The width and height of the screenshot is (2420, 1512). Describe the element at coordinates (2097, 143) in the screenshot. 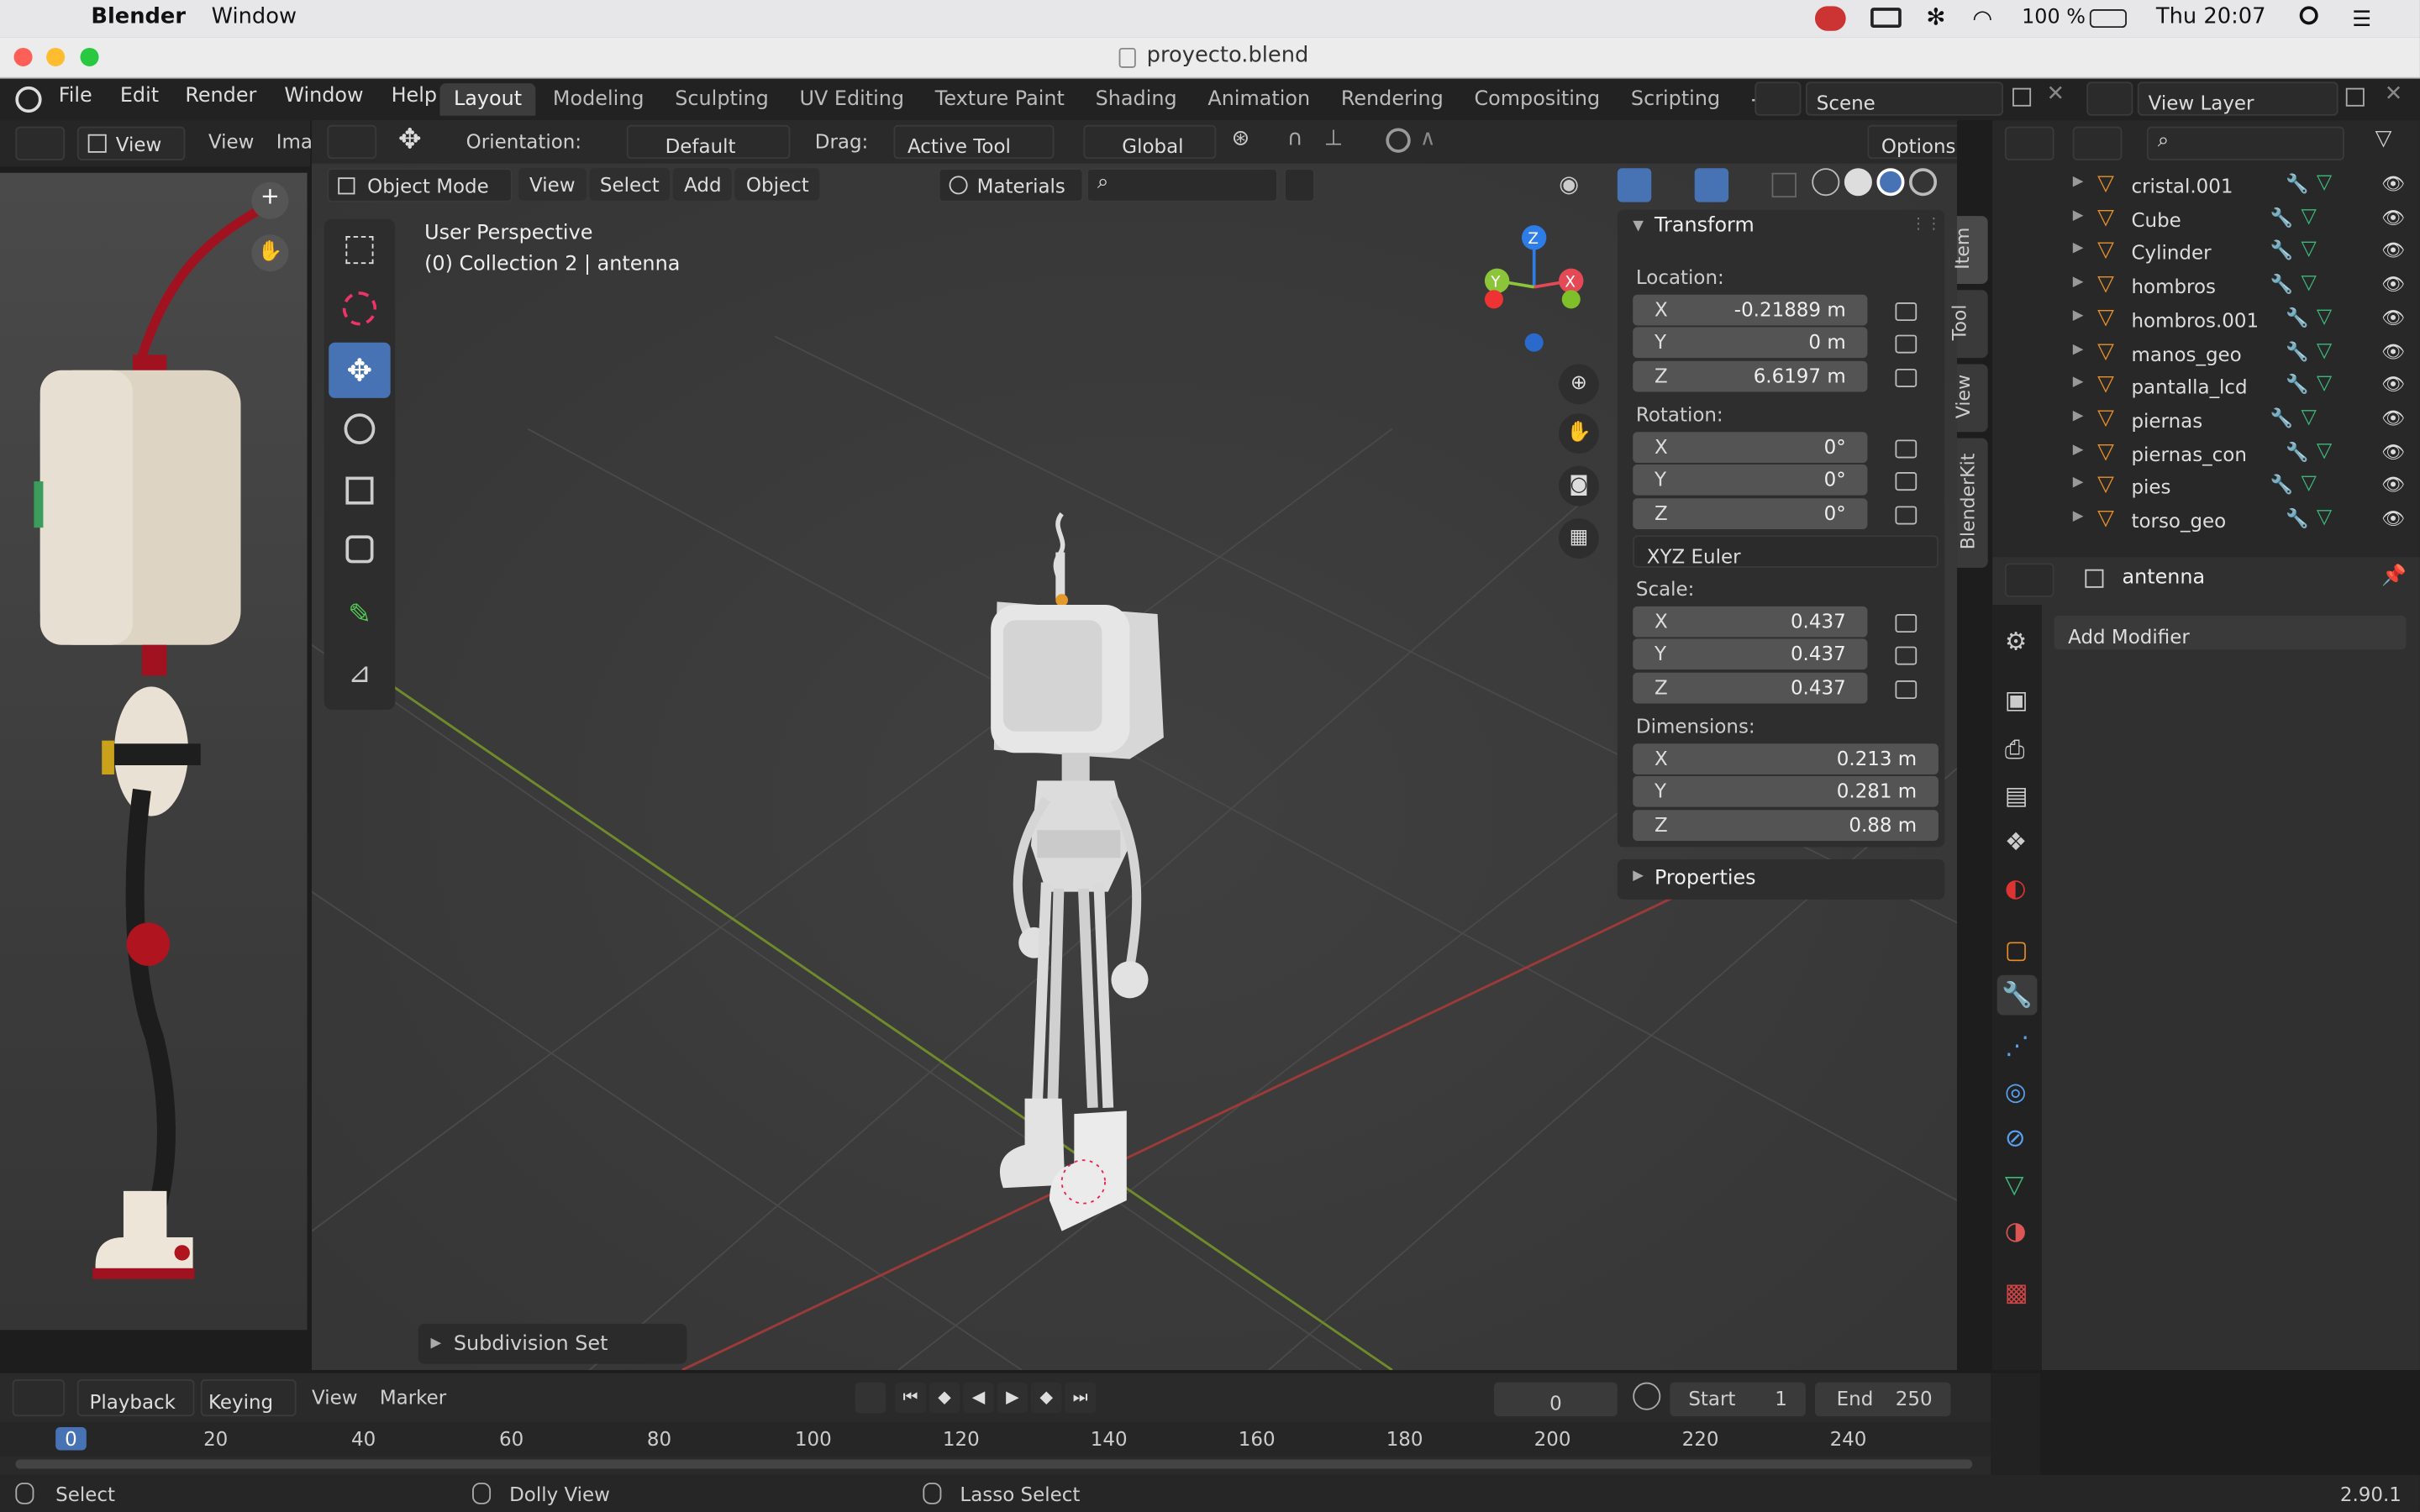

I see `display-mode-icon` at that location.